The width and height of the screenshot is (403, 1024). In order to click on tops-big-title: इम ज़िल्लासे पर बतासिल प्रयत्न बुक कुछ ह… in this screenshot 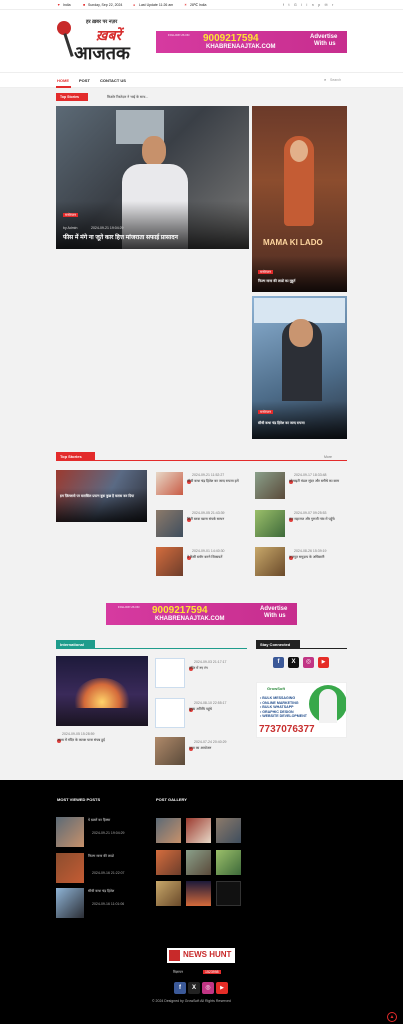, I will do `click(102, 496)`.